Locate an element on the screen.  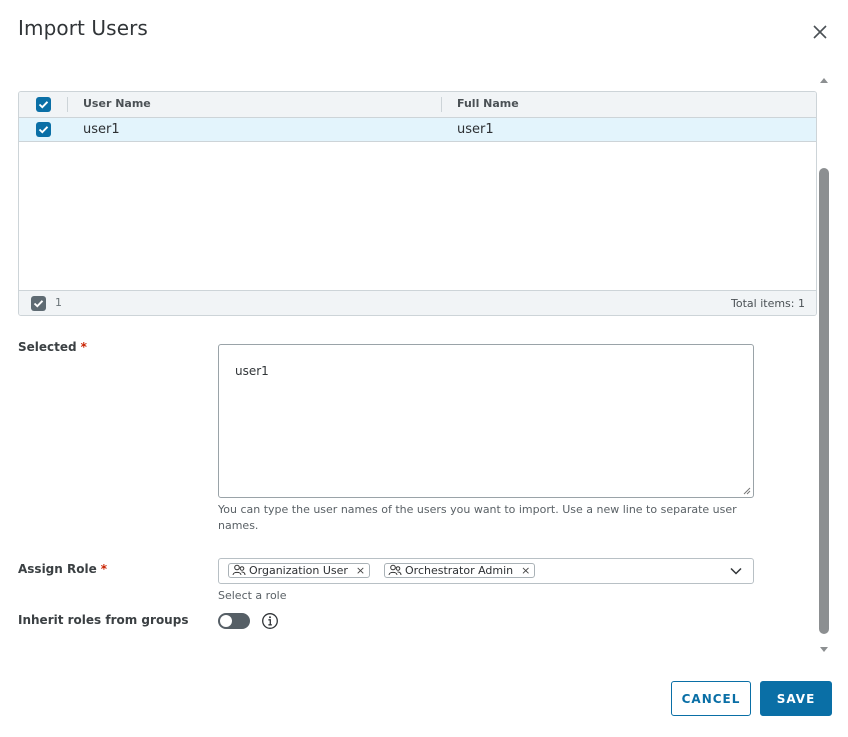
cancel-button: CANCEL is located at coordinates (711, 698).